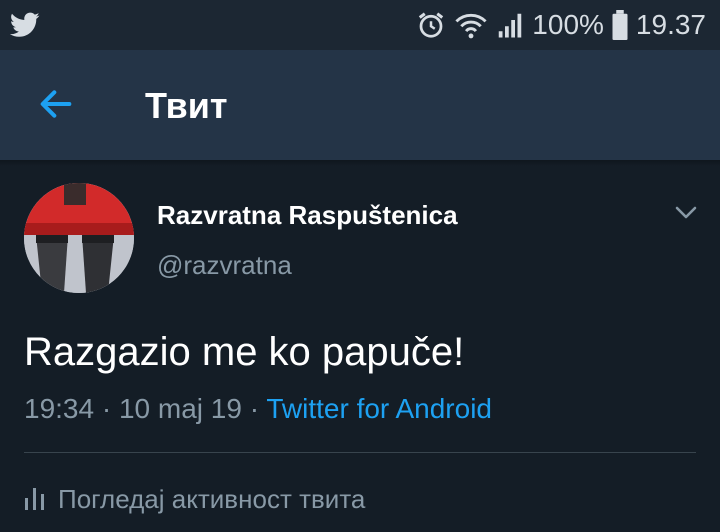  What do you see at coordinates (244, 352) in the screenshot?
I see `tweet-text: Razgazio me ko papuče!` at bounding box center [244, 352].